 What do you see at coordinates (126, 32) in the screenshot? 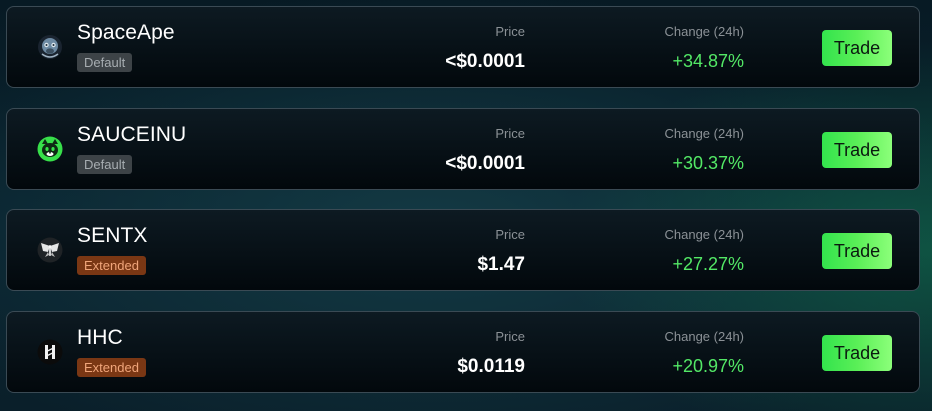
I see `token-name: SpaceApe` at bounding box center [126, 32].